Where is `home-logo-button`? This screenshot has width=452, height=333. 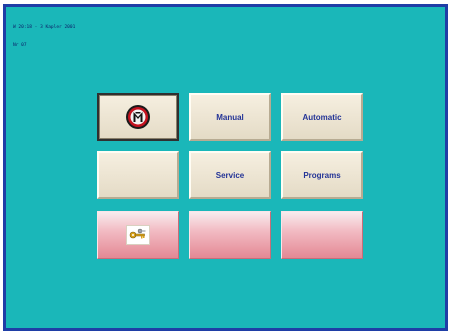 home-logo-button is located at coordinates (138, 117).